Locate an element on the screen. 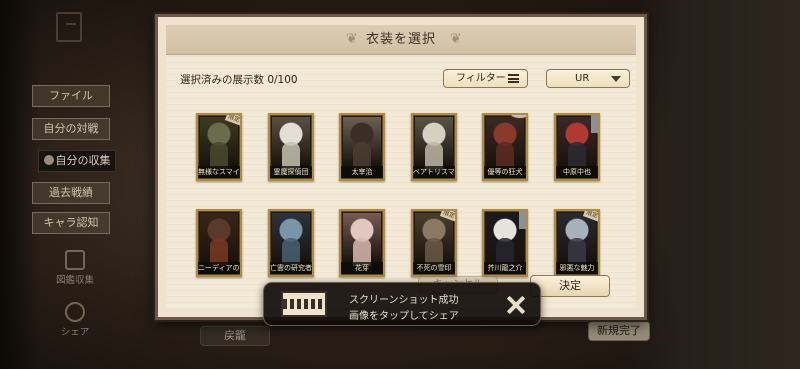 This screenshot has width=800, height=369. costume-card: 太宰治 is located at coordinates (362, 147).